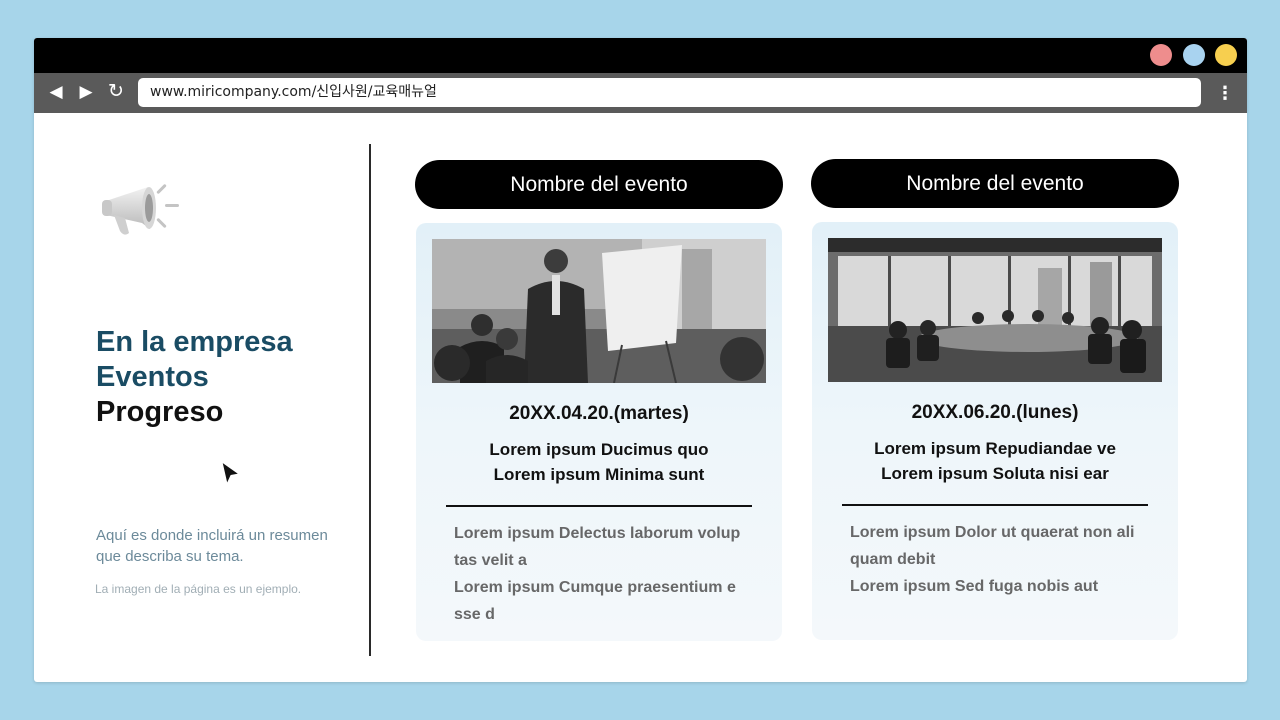 The height and width of the screenshot is (720, 1280). What do you see at coordinates (1161, 55) in the screenshot?
I see `close-window-button` at bounding box center [1161, 55].